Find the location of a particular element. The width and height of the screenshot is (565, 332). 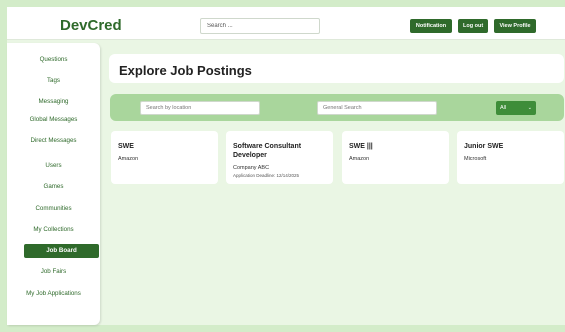

job-card: SWE Amazon is located at coordinates (164, 157).